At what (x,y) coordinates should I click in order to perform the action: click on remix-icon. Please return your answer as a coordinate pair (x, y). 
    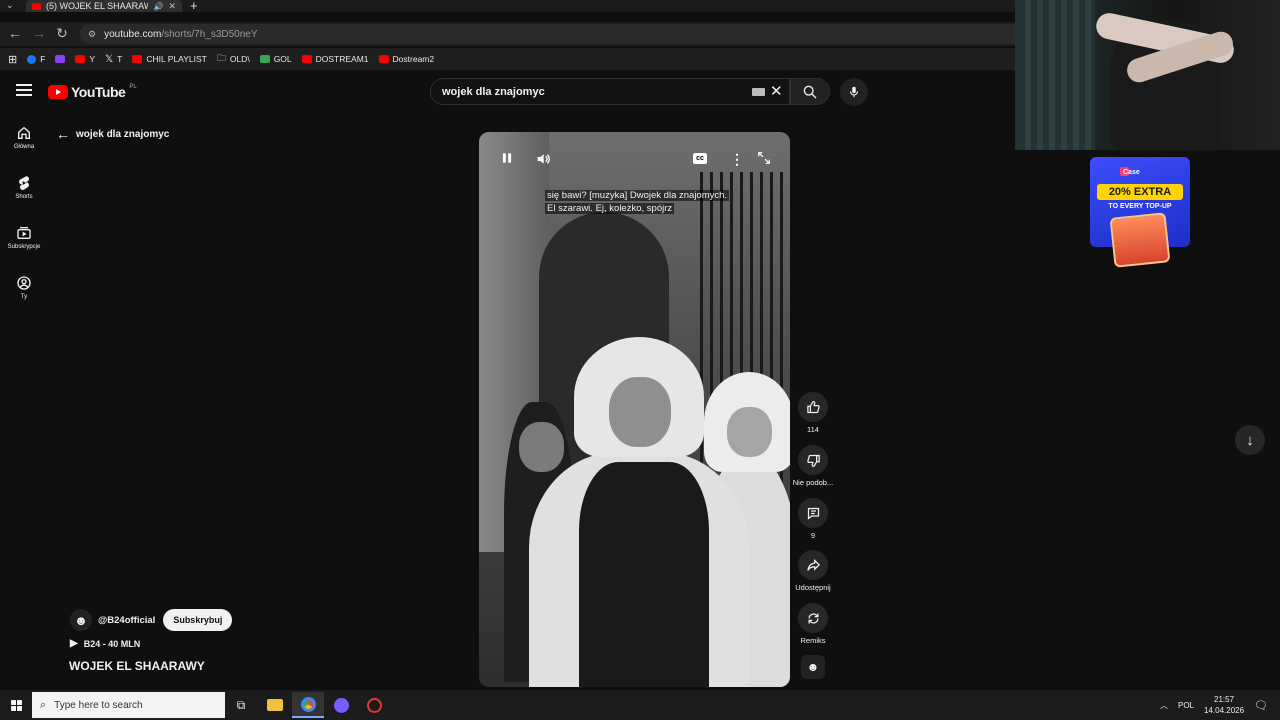
    Looking at the image, I should click on (813, 618).